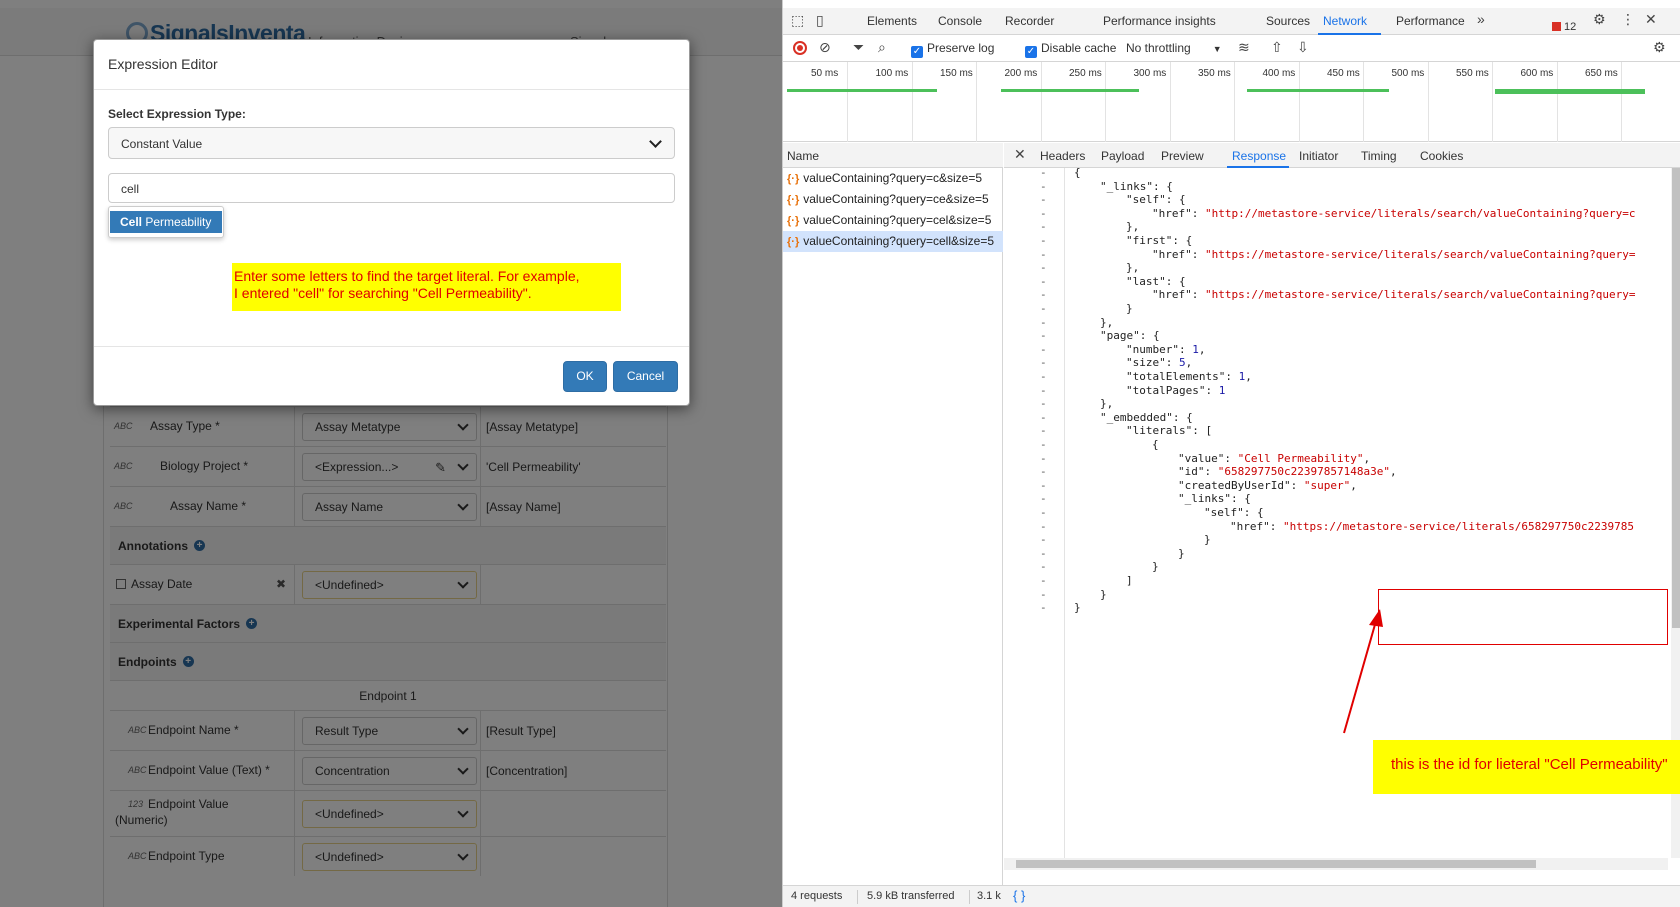  What do you see at coordinates (960, 21) in the screenshot?
I see `tab-console: Console` at bounding box center [960, 21].